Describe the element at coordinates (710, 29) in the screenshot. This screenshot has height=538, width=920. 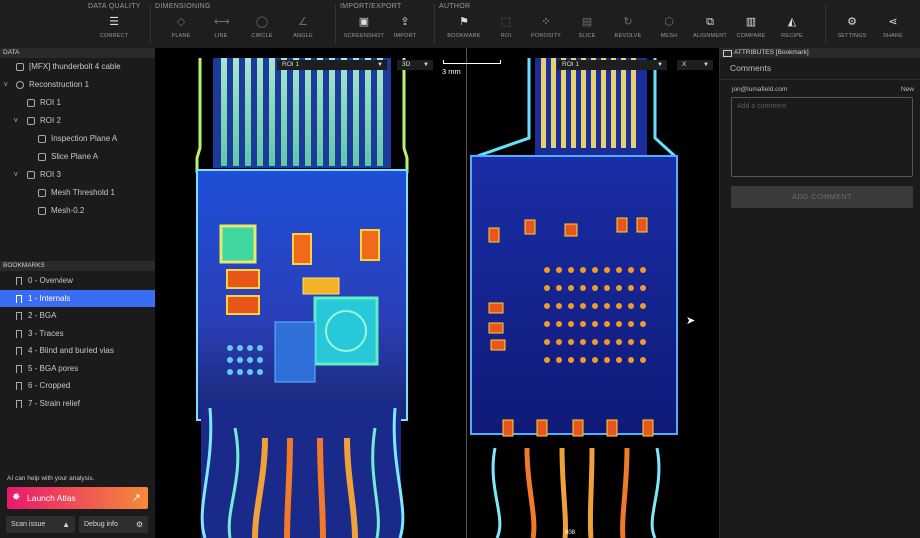
I see `alignment-button: ⧉ ALIGNMENT` at that location.